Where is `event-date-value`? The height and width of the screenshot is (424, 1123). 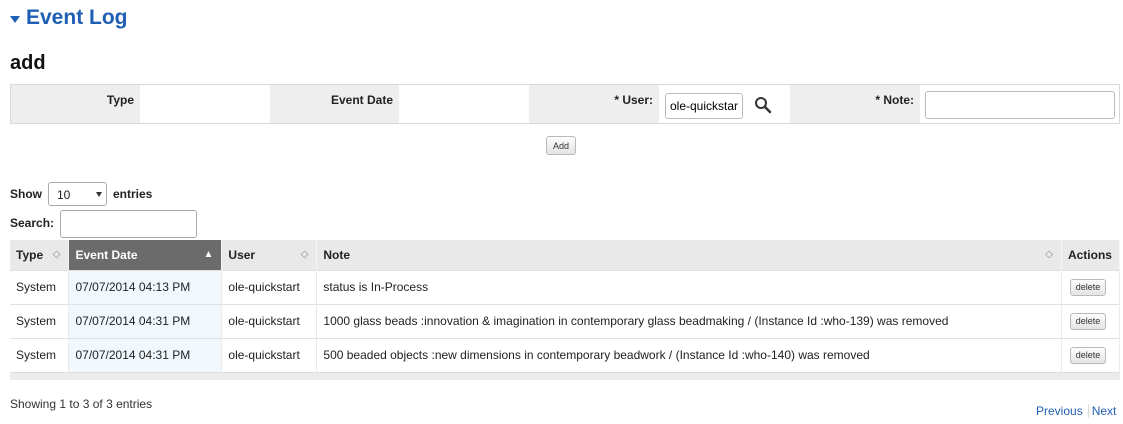 event-date-value is located at coordinates (464, 104).